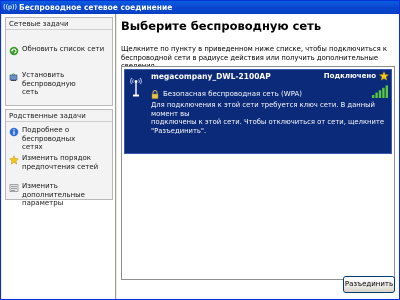 This screenshot has width=400, height=300. I want to click on setup-wireless-network-label: Установить беспроводную сеть, so click(49, 83).